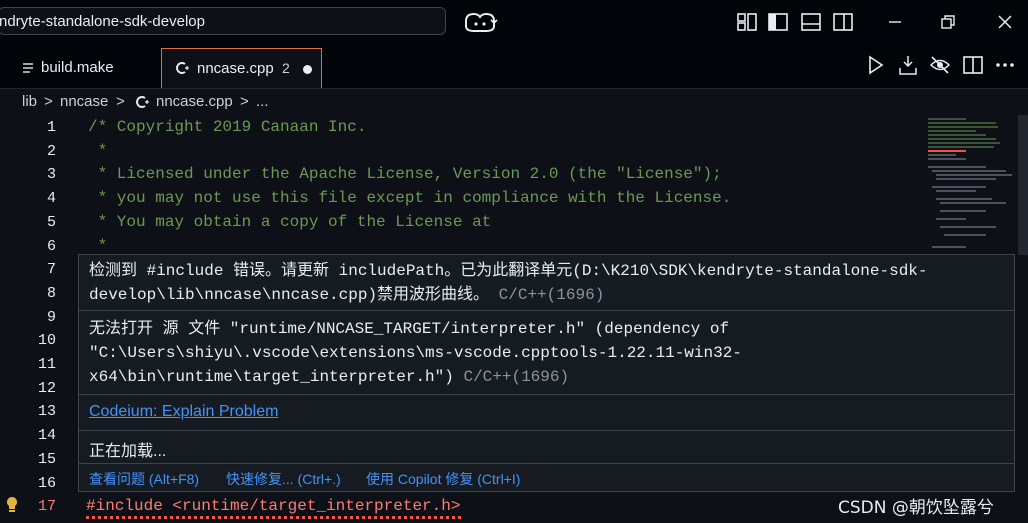  I want to click on line-number: 17, so click(46, 506).